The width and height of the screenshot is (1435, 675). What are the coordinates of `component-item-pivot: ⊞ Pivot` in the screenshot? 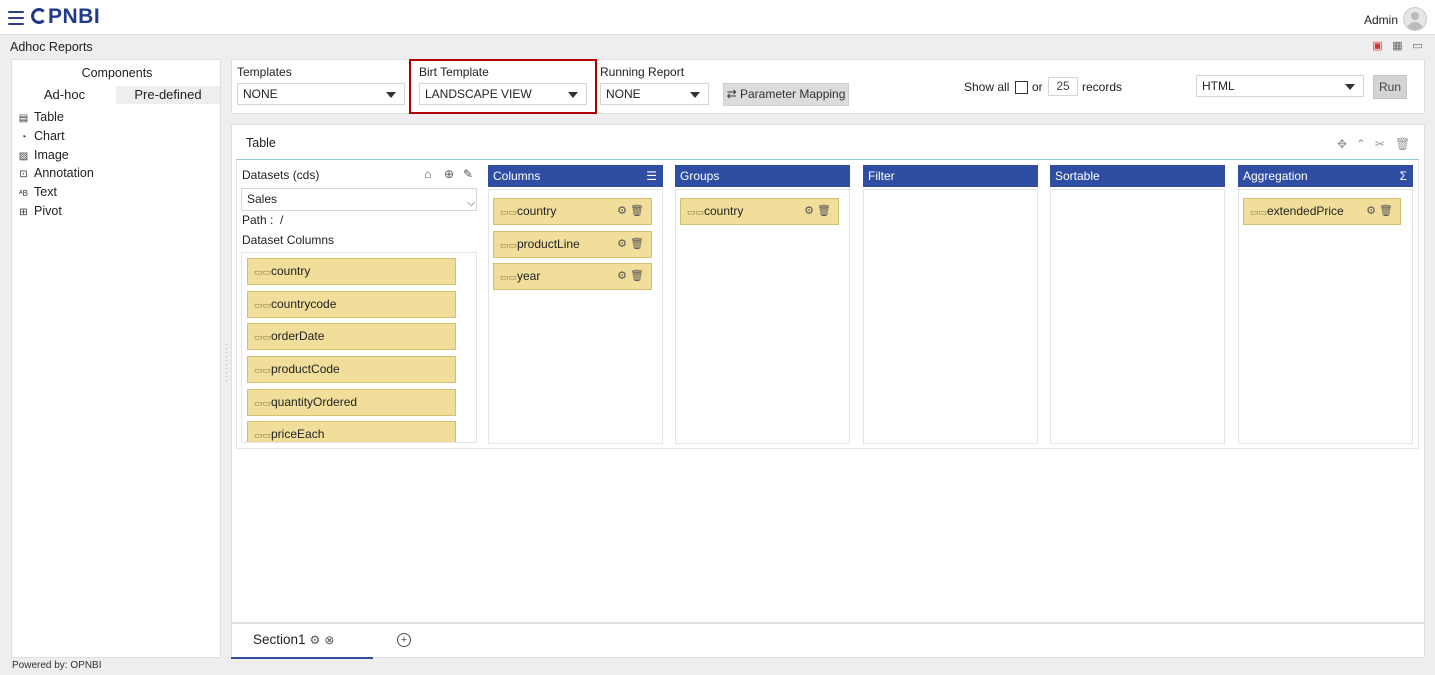 It's located at (39, 211).